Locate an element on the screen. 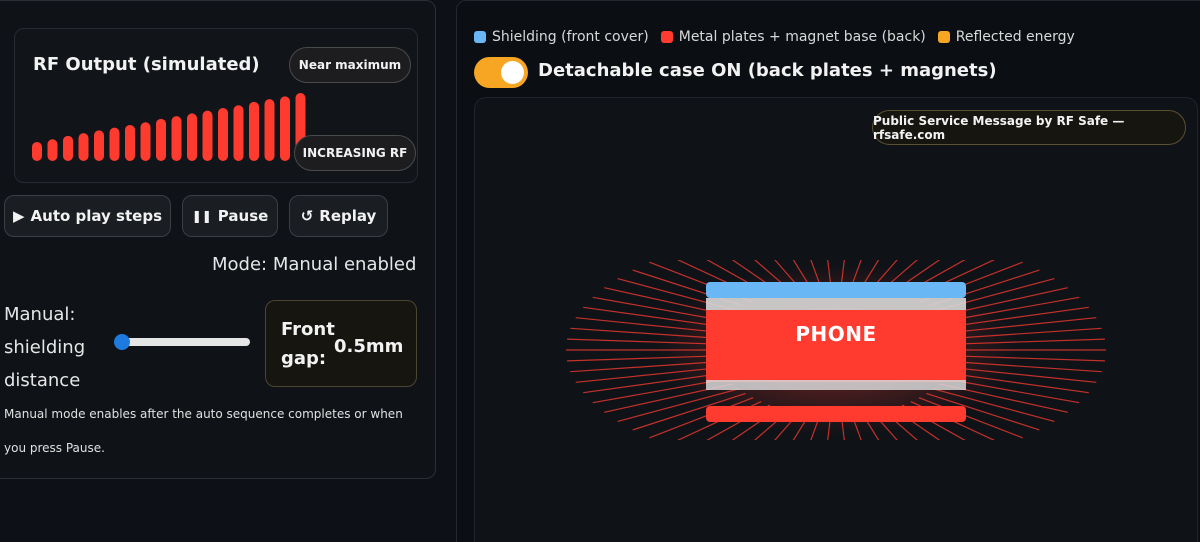 Image resolution: width=1200 pixels, height=542 pixels. front-gap-readout: Front gap: 0.5mm is located at coordinates (341, 343).